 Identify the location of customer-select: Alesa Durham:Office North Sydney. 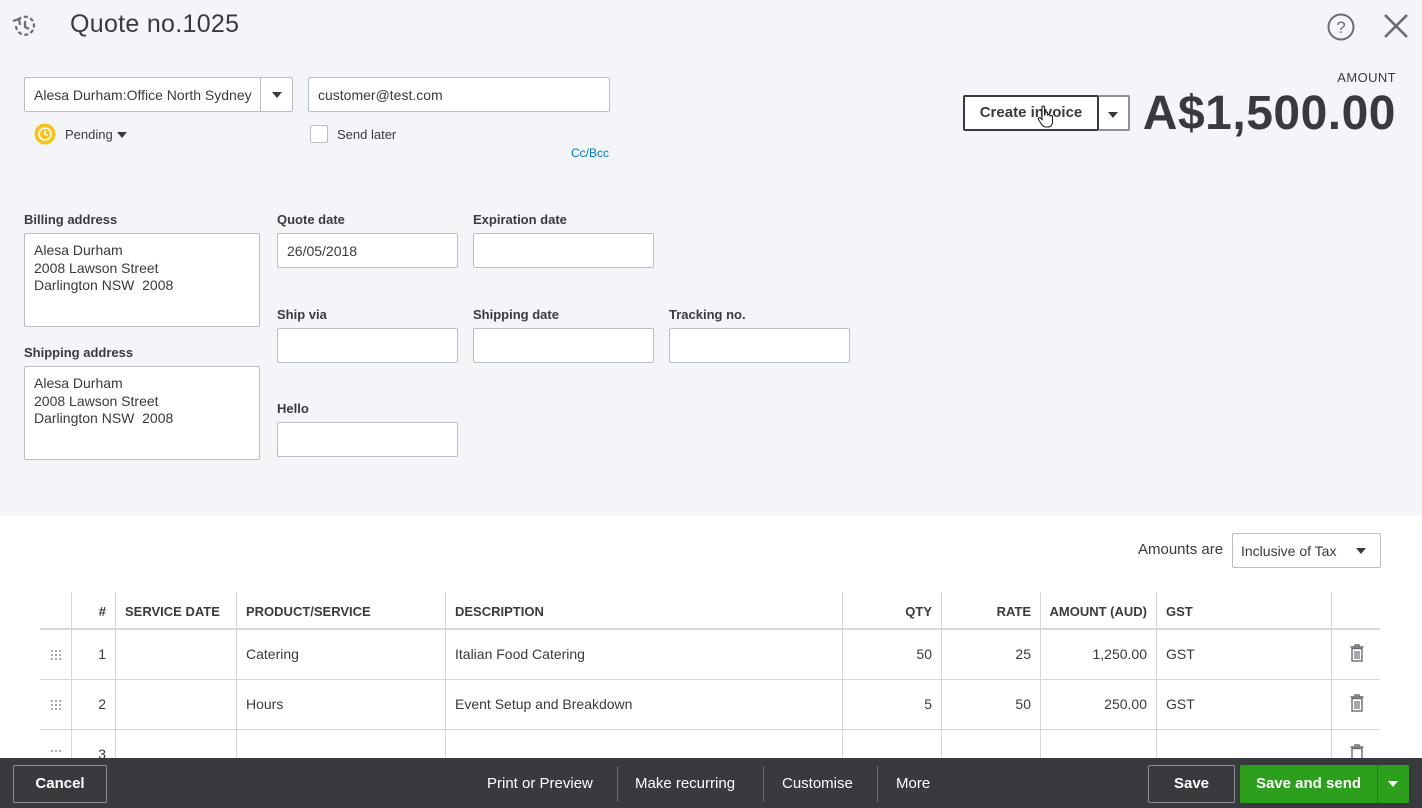
(158, 94).